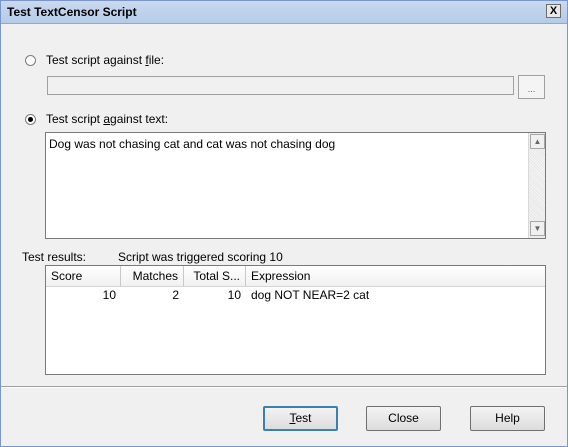 Image resolution: width=568 pixels, height=447 pixels. I want to click on table-row: 10 2 10 dog NOT NEAR=2 cat, so click(295, 295).